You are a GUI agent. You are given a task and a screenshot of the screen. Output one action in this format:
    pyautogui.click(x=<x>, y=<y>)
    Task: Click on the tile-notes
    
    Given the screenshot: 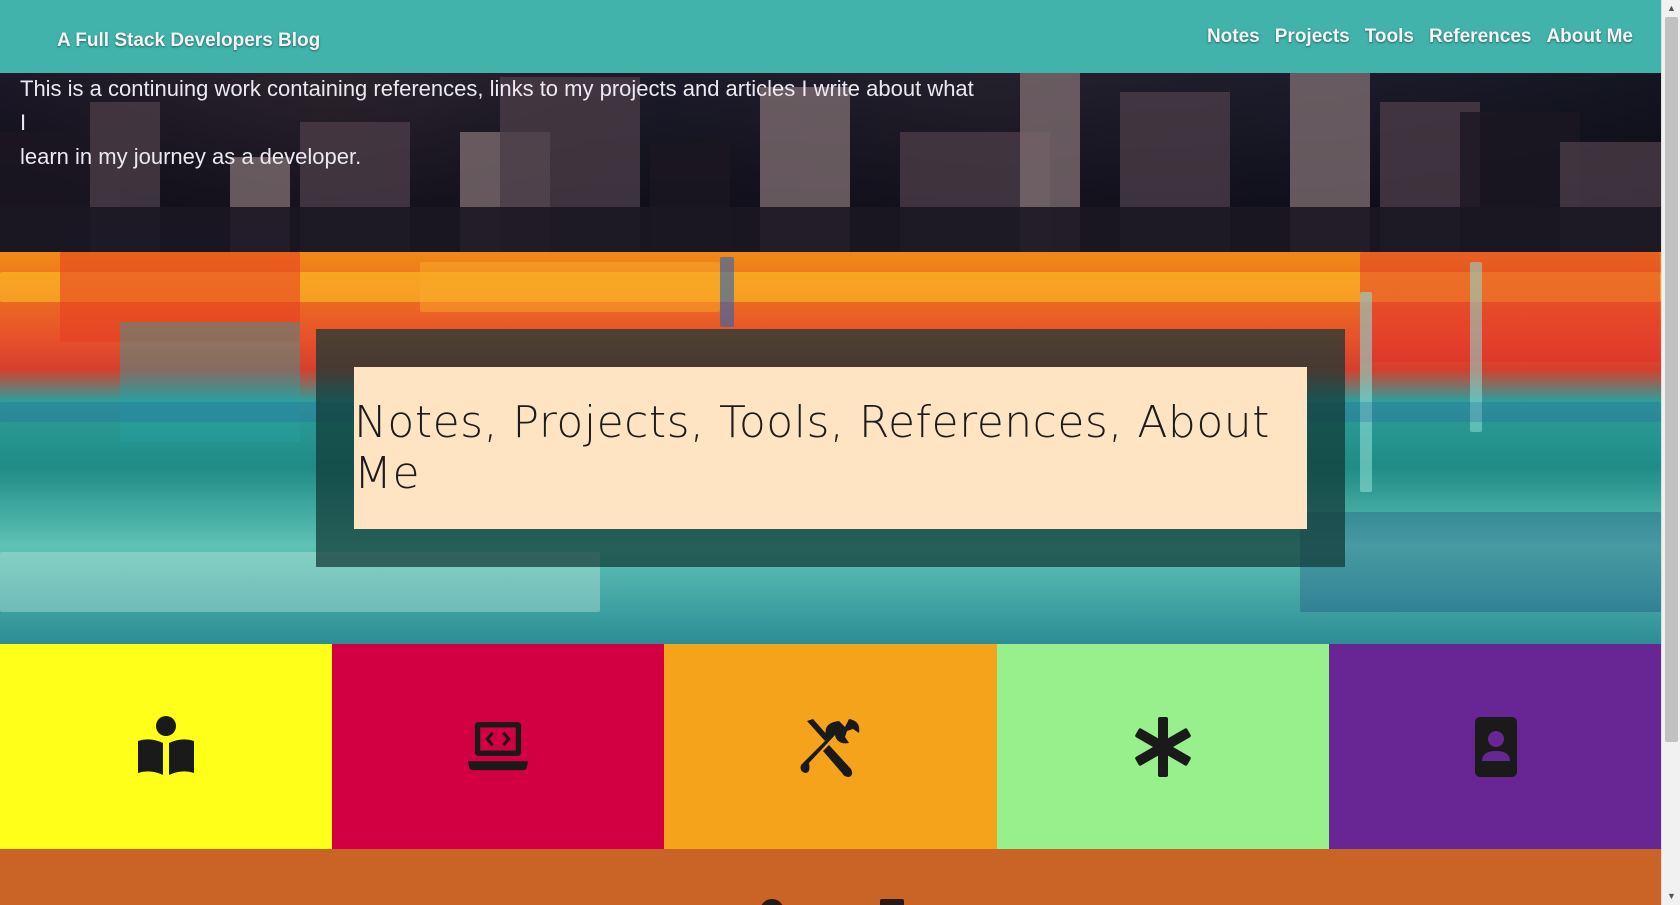 What is the action you would take?
    pyautogui.click(x=166, y=746)
    